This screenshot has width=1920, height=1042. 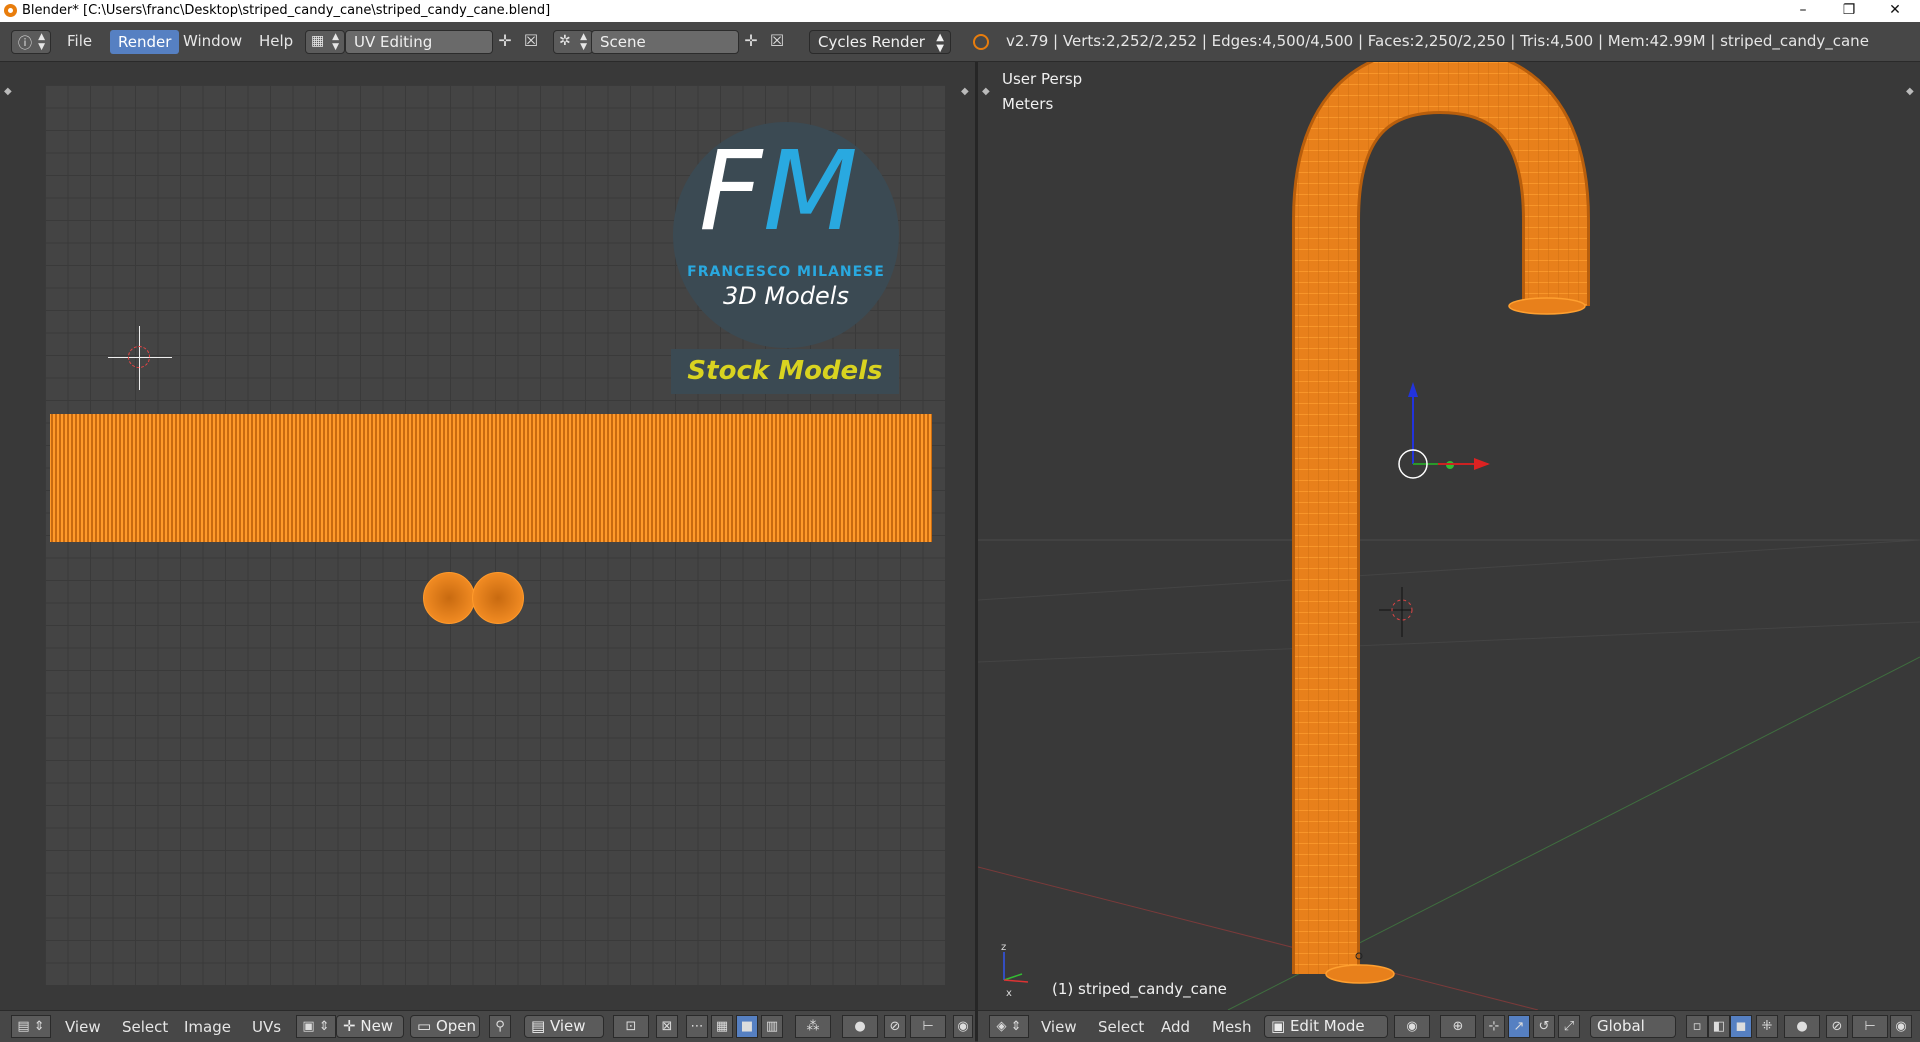 I want to click on new-image-button: ✛ New, so click(x=370, y=1026).